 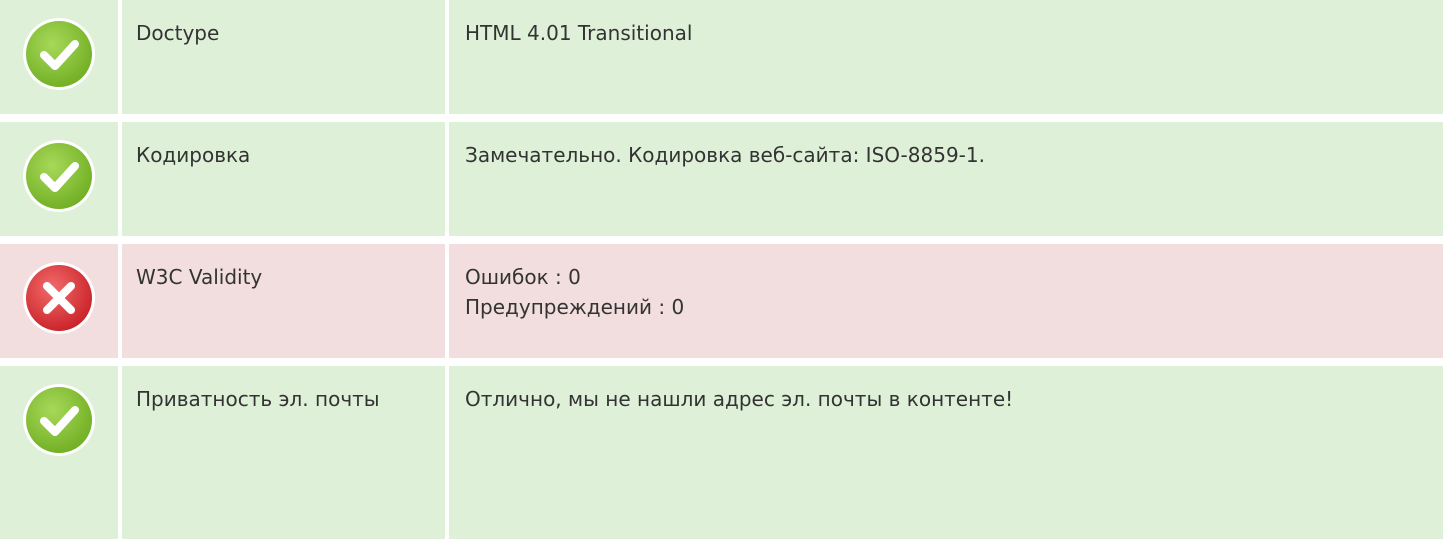 I want to click on error-circle-icon, so click(x=59, y=298).